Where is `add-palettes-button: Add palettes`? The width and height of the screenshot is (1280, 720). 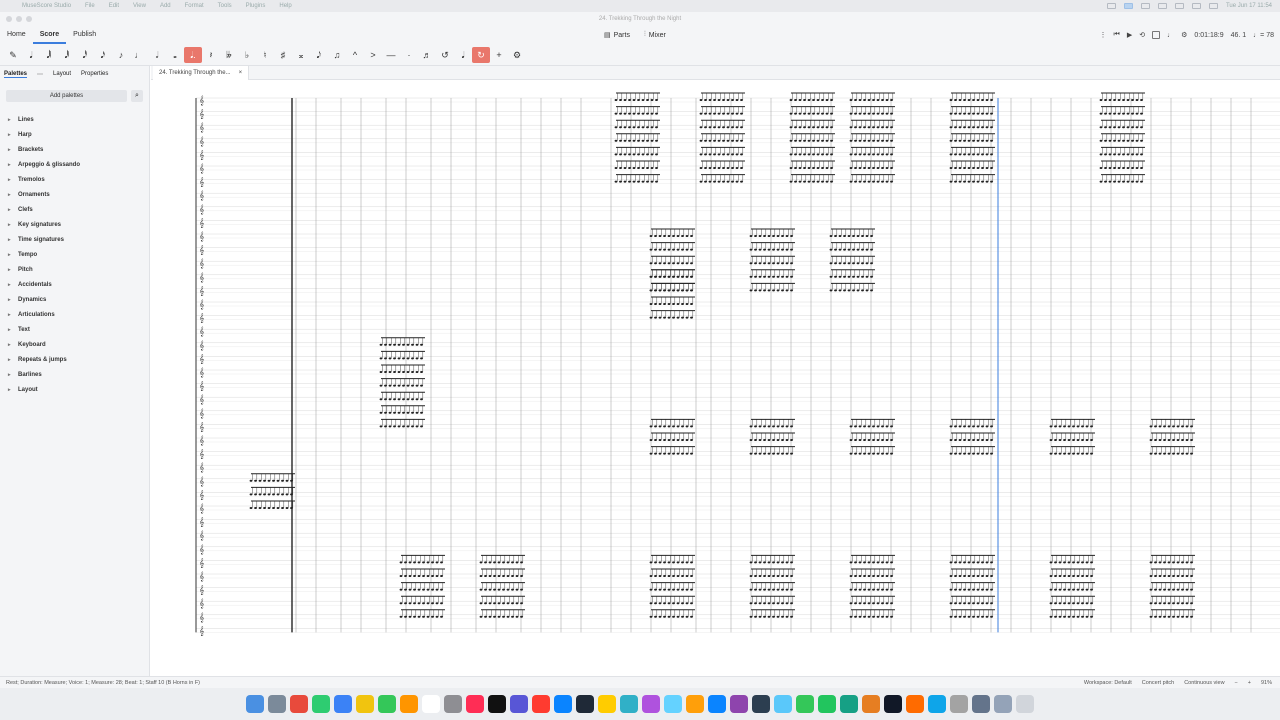 add-palettes-button: Add palettes is located at coordinates (66, 96).